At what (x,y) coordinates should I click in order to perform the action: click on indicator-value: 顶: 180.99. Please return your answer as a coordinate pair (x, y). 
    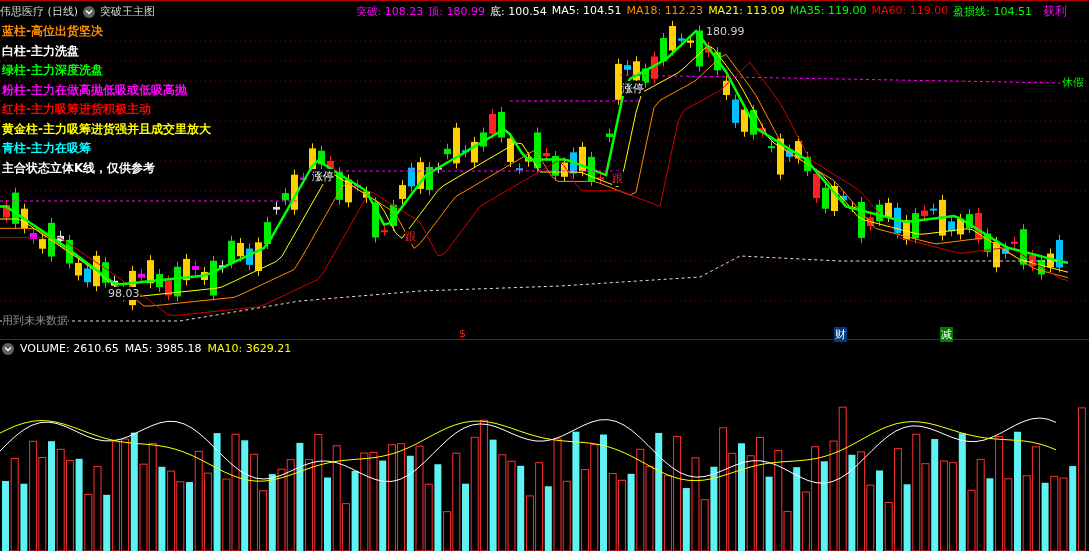
    Looking at the image, I should click on (456, 11).